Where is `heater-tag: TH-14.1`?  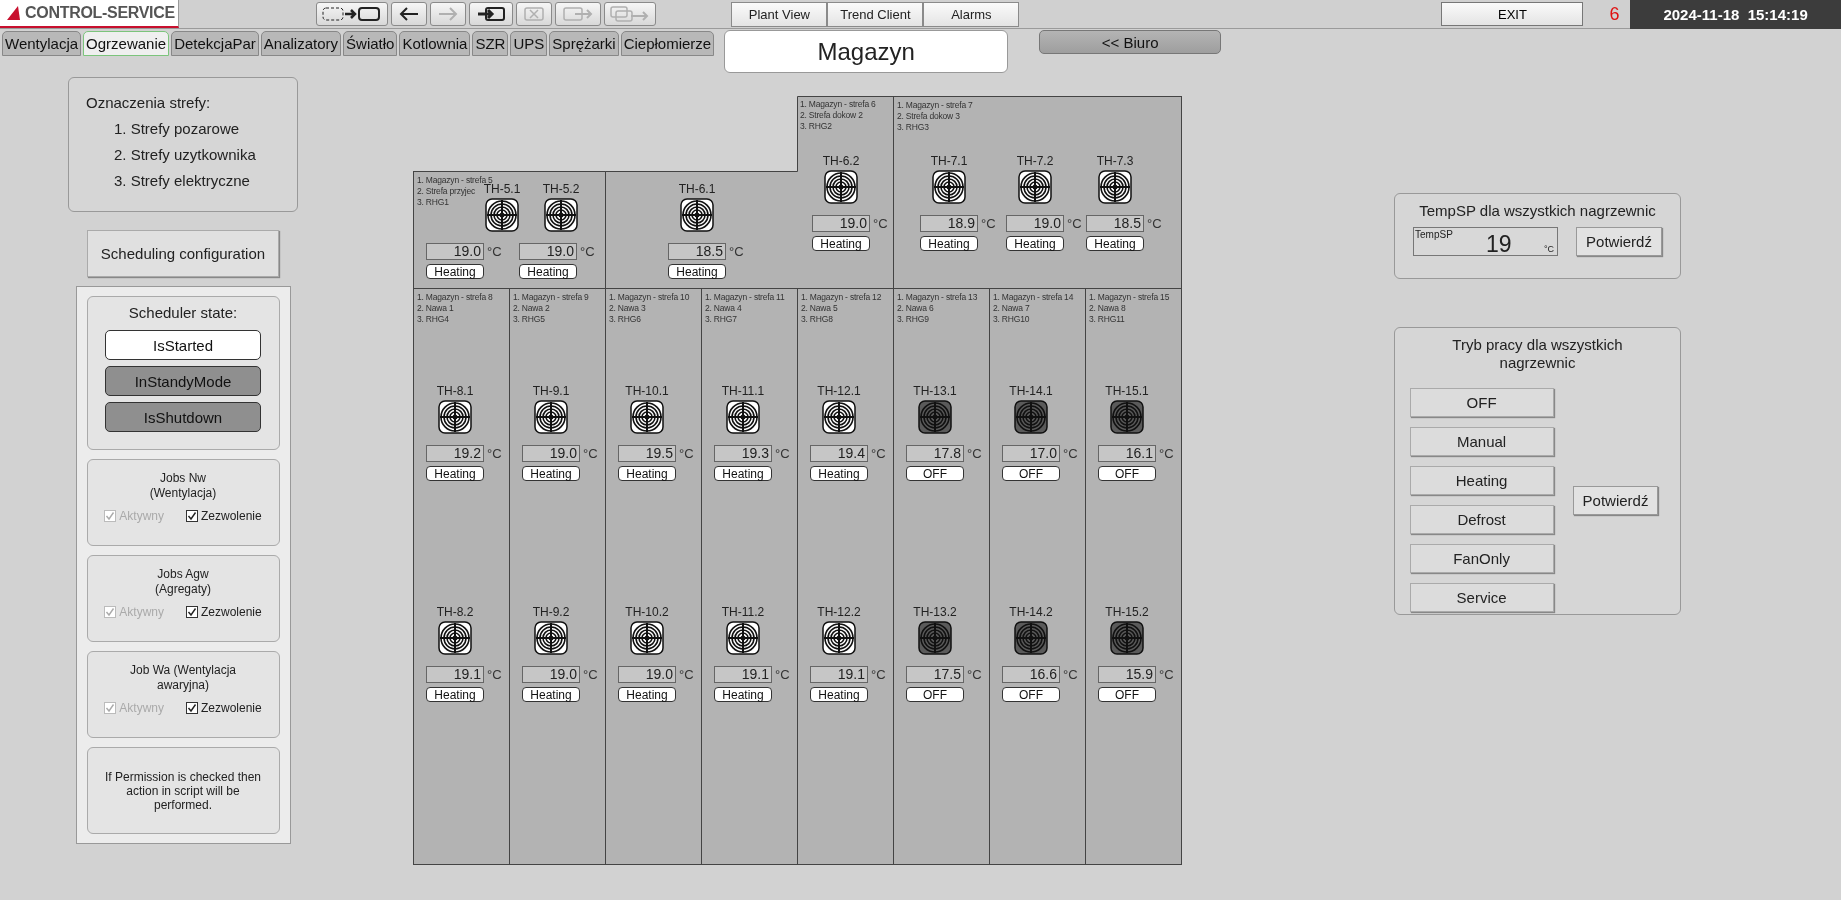 heater-tag: TH-14.1 is located at coordinates (1031, 391).